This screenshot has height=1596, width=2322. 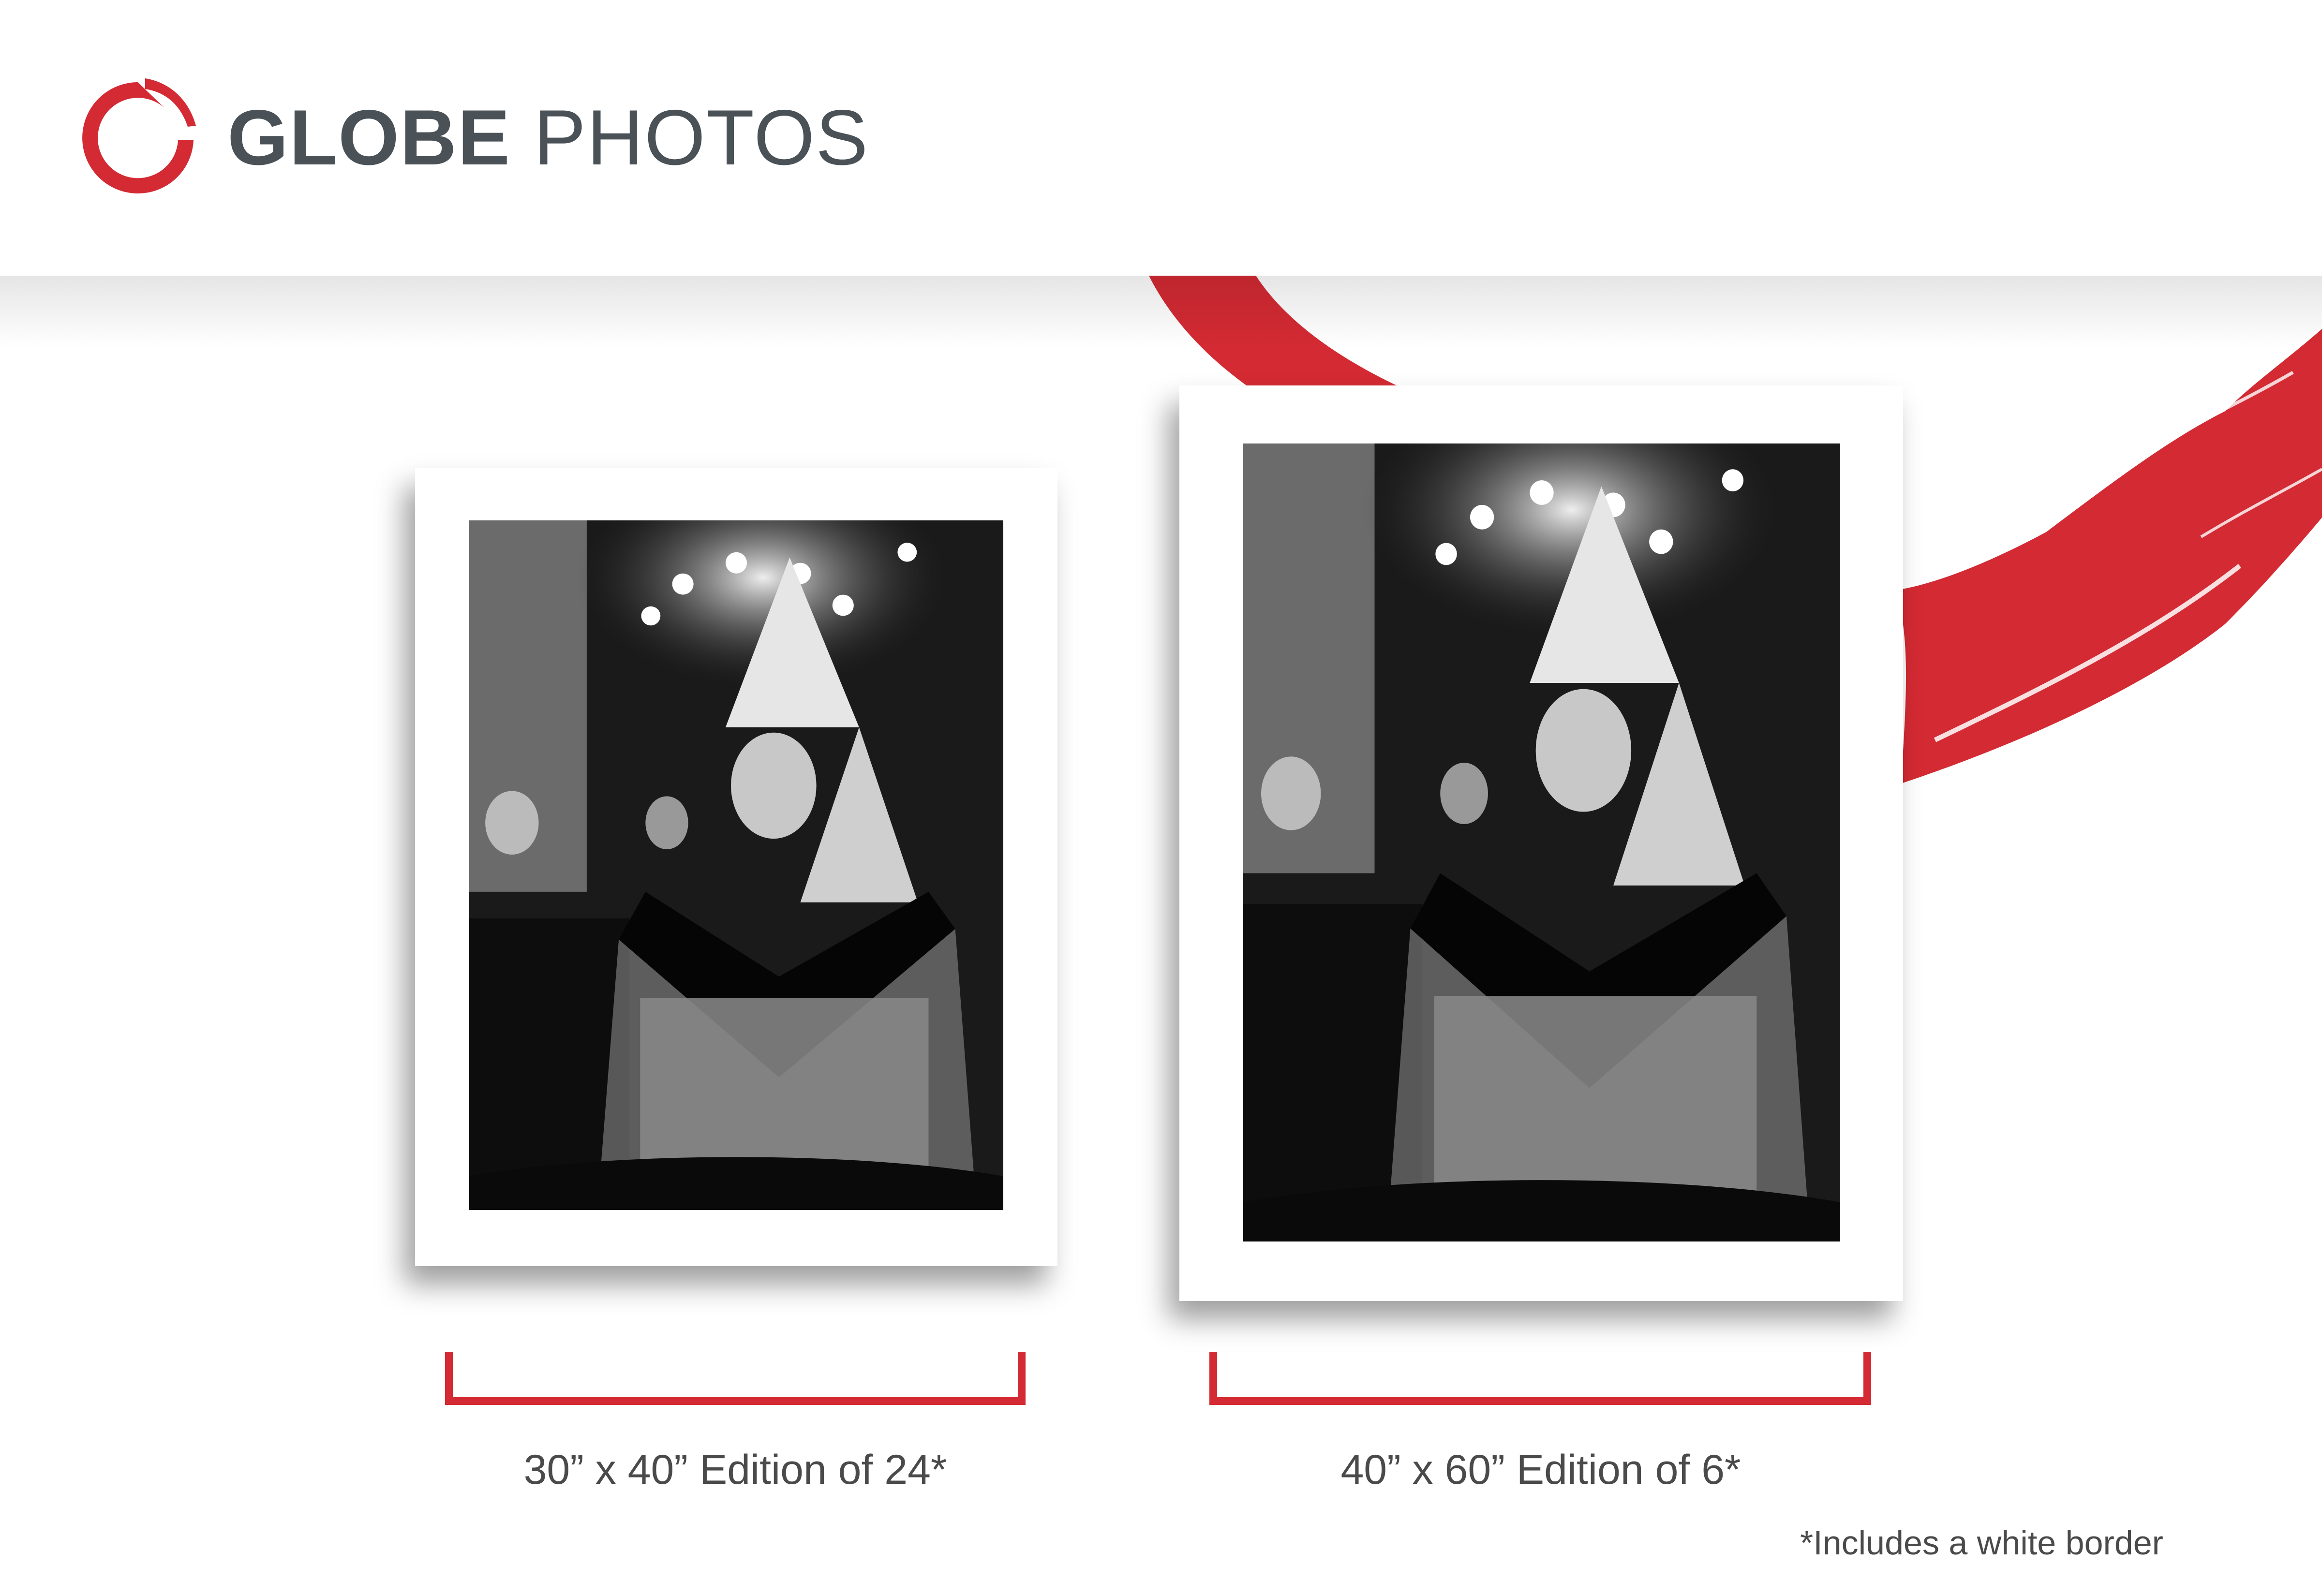 What do you see at coordinates (369, 137) in the screenshot?
I see `brand-name-bold: GLOBE` at bounding box center [369, 137].